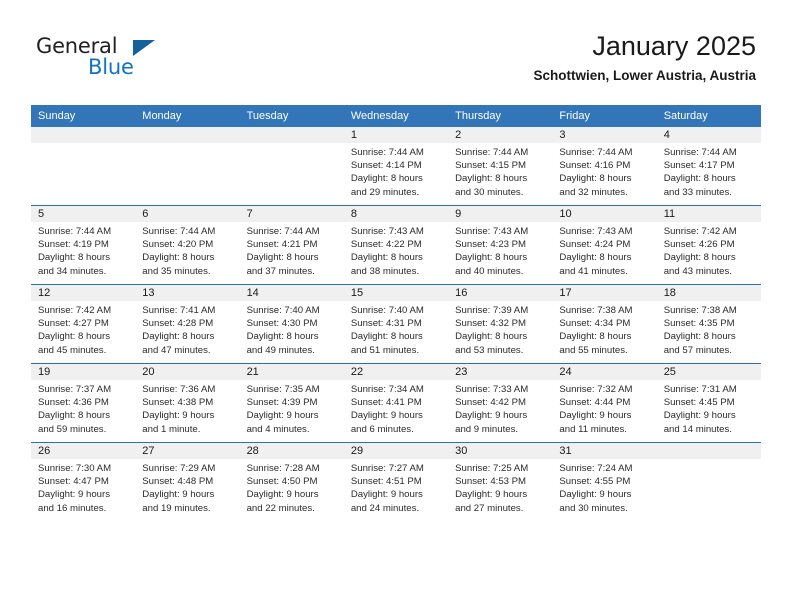 This screenshot has height=612, width=792. Describe the element at coordinates (489, 350) in the screenshot. I see `day-detail-line: and 53 minutes.` at that location.